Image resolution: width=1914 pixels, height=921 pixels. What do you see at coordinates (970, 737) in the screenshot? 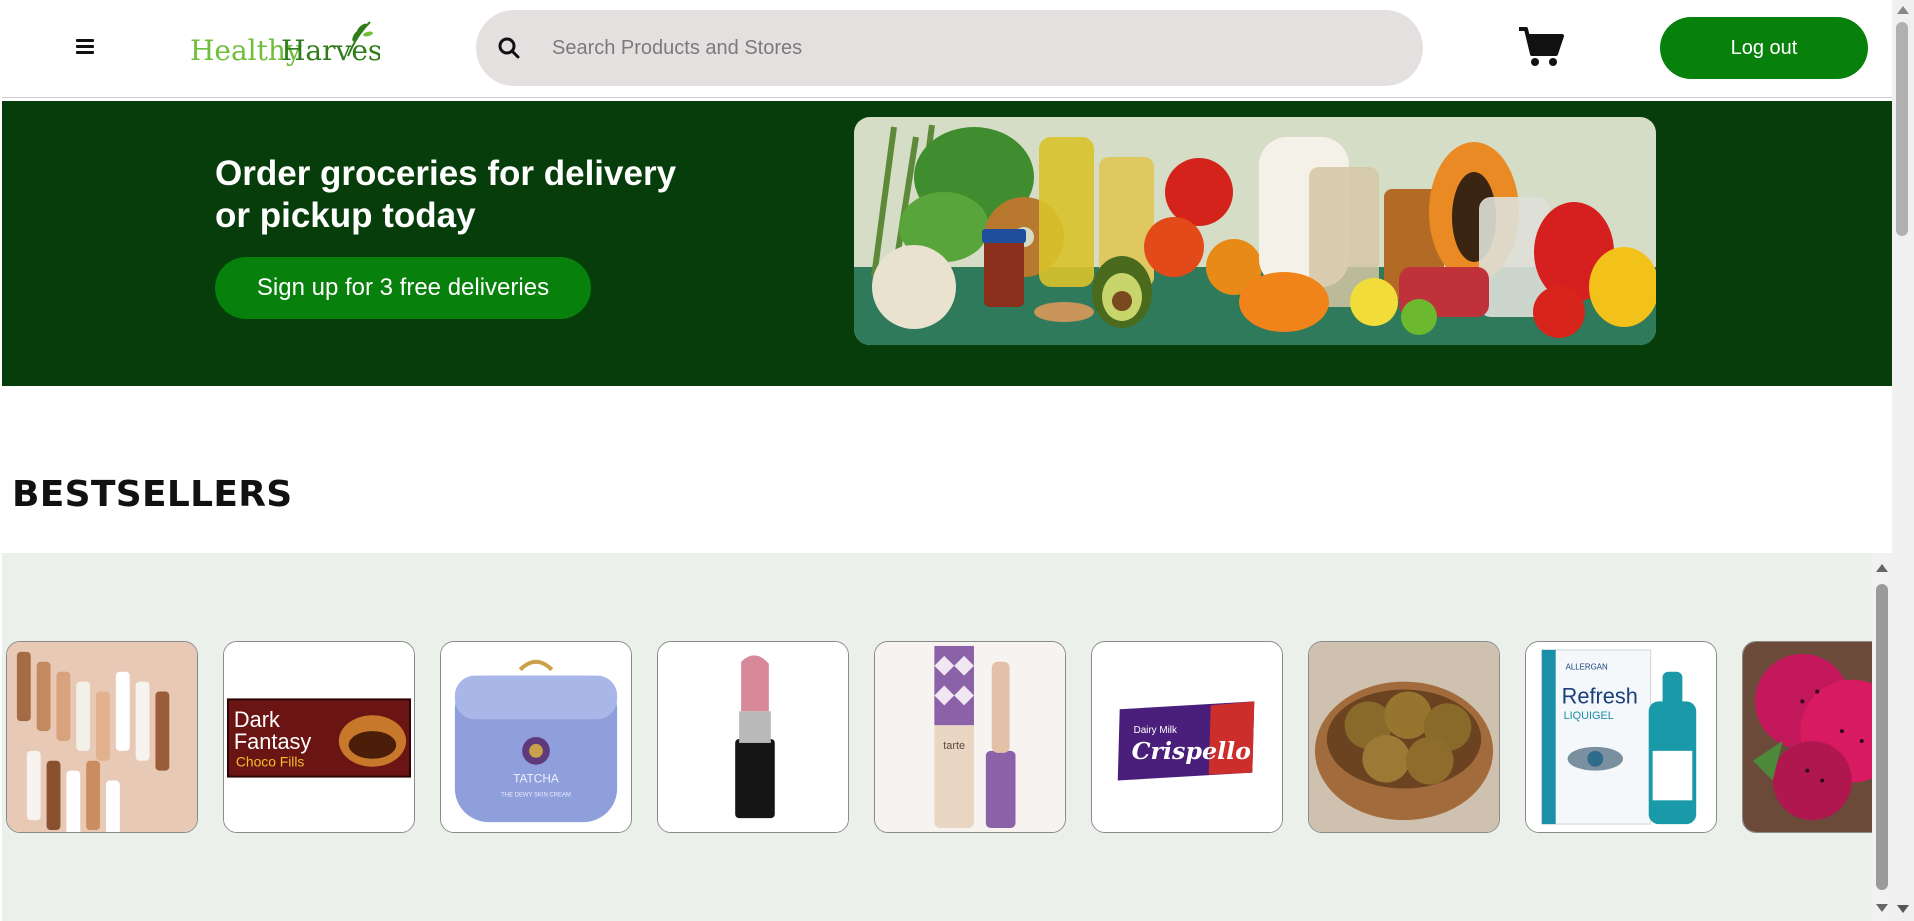
I see `product-card-tarte-concealer: tarte` at bounding box center [970, 737].